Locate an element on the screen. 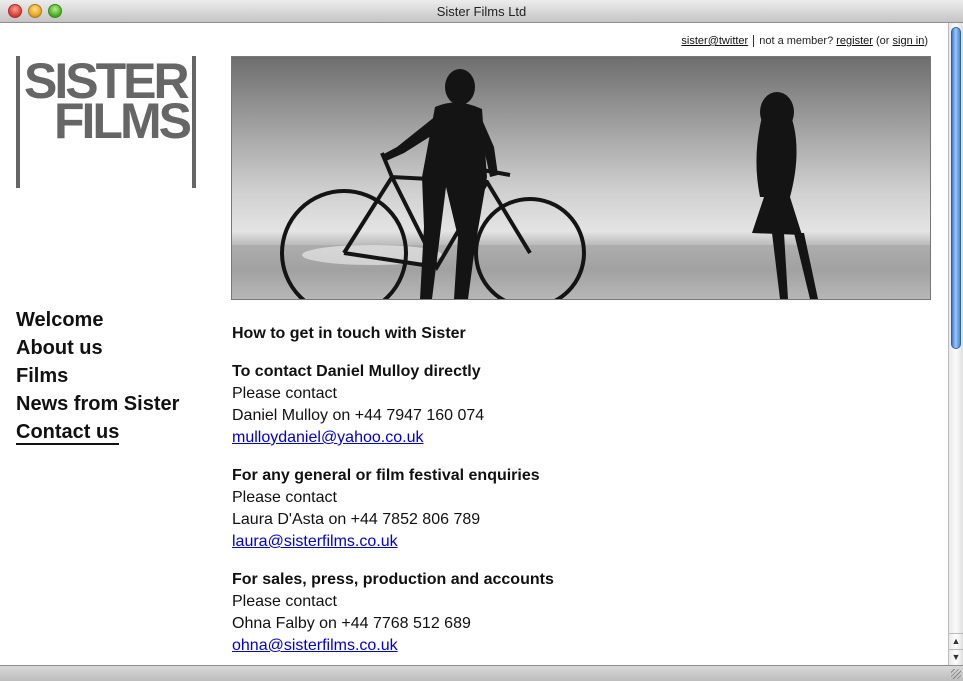 The image size is (963, 681). vertical-scrollbar: ▲ ▼ is located at coordinates (955, 344).